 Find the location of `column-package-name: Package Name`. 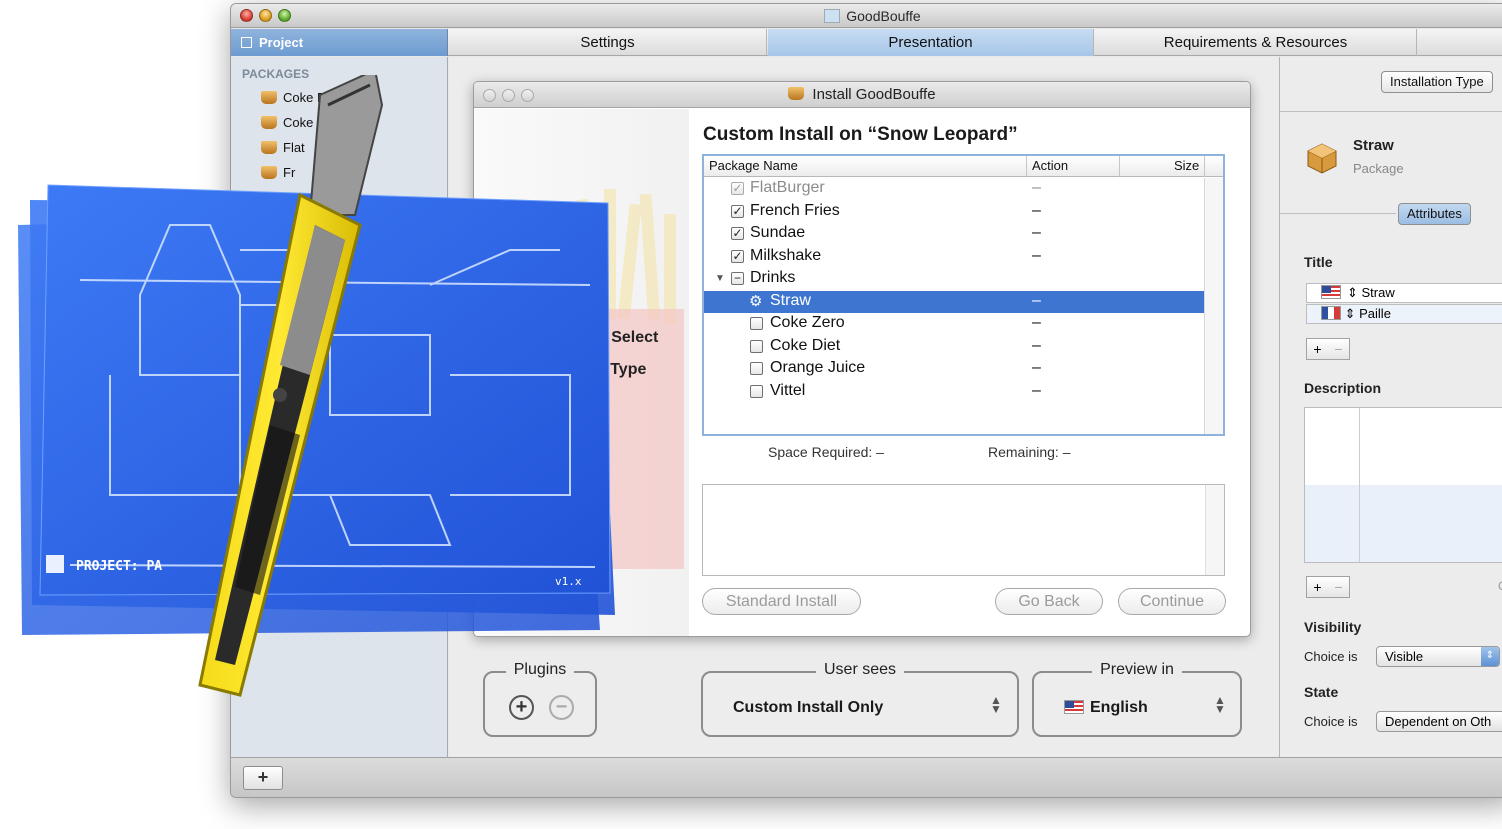

column-package-name: Package Name is located at coordinates (753, 165).